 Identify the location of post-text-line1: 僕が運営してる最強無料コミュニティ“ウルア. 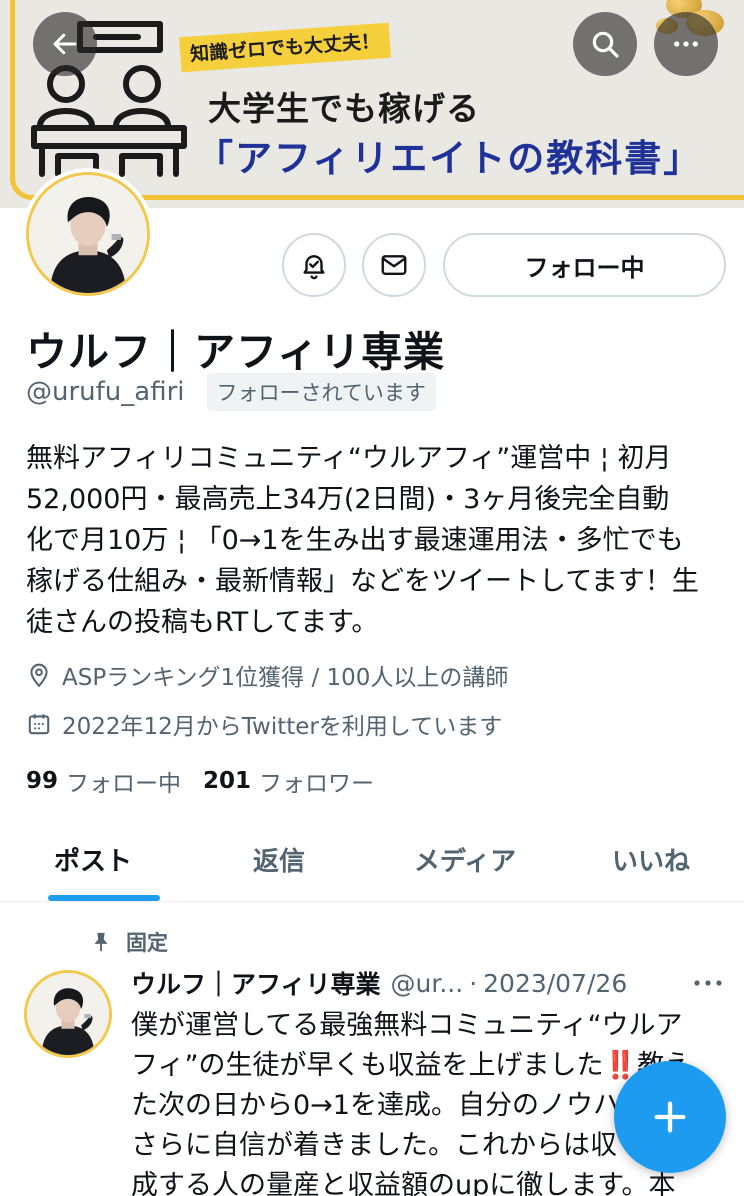
(407, 1025).